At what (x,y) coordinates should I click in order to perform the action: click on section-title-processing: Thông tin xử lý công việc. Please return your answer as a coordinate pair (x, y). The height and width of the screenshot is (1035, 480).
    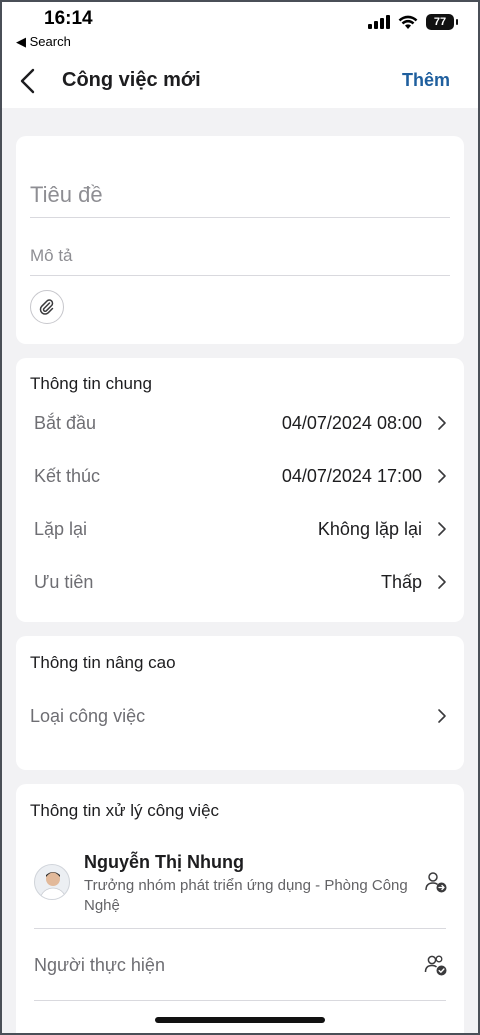
    Looking at the image, I should click on (125, 810).